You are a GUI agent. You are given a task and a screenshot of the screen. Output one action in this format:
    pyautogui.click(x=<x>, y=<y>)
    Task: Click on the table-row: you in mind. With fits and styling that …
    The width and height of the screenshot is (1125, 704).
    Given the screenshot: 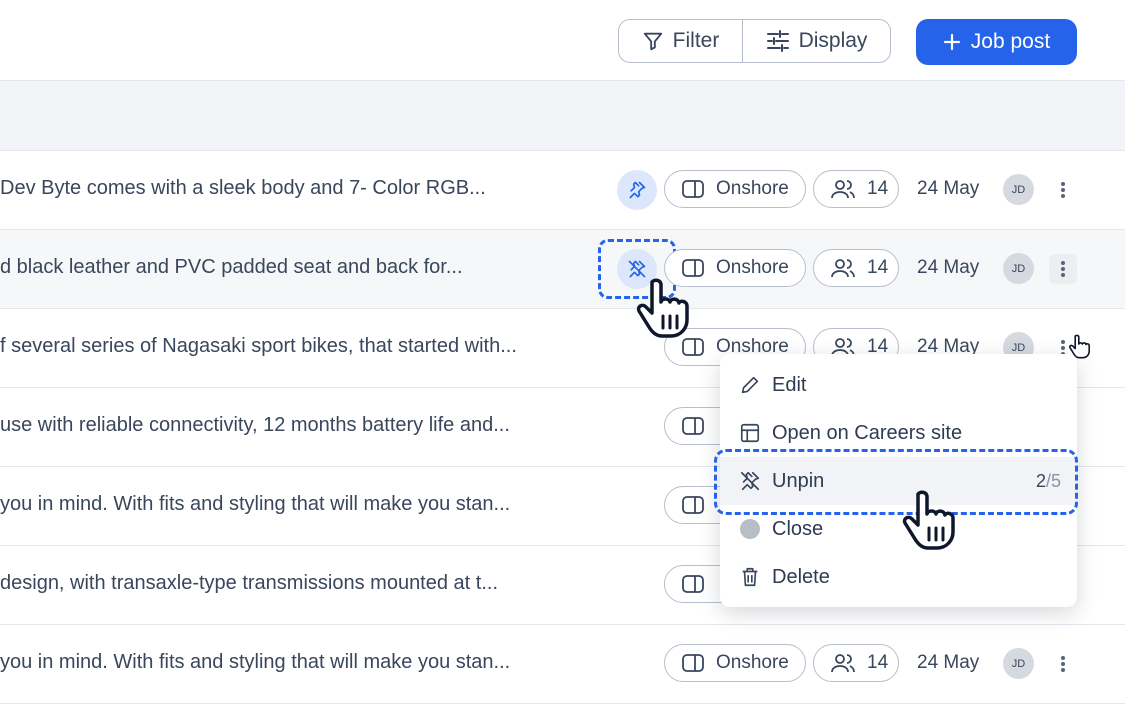 What is the action you would take?
    pyautogui.click(x=562, y=664)
    